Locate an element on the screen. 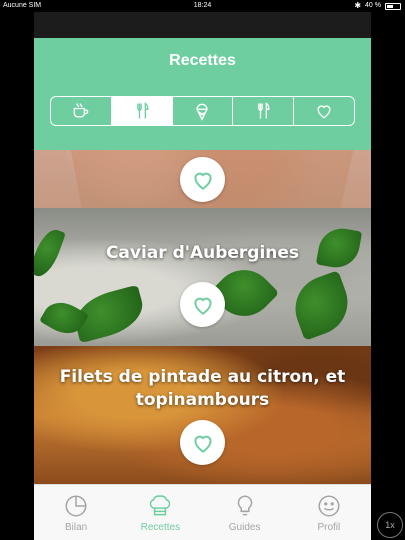 This screenshot has height=540, width=405. pie-chart-icon is located at coordinates (76, 506).